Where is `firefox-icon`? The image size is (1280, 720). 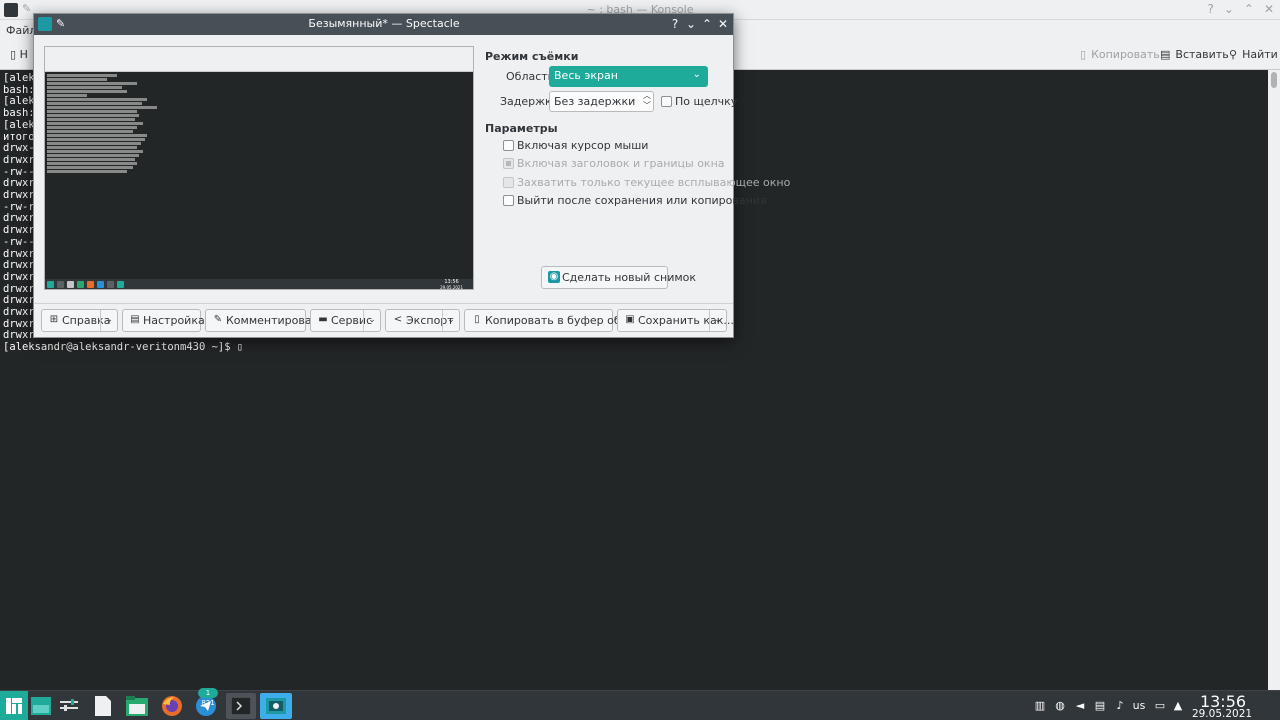 firefox-icon is located at coordinates (172, 706).